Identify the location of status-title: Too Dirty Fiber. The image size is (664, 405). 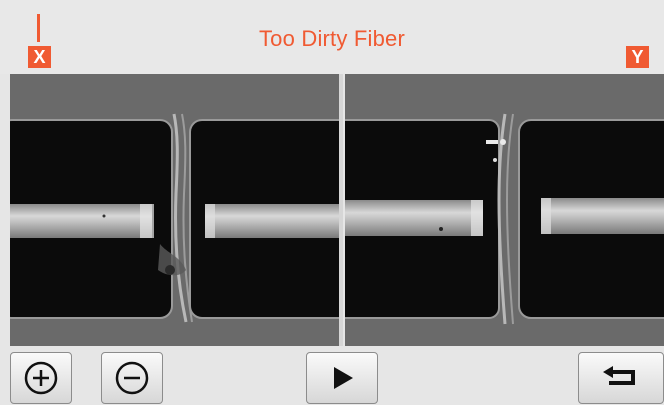
(332, 38).